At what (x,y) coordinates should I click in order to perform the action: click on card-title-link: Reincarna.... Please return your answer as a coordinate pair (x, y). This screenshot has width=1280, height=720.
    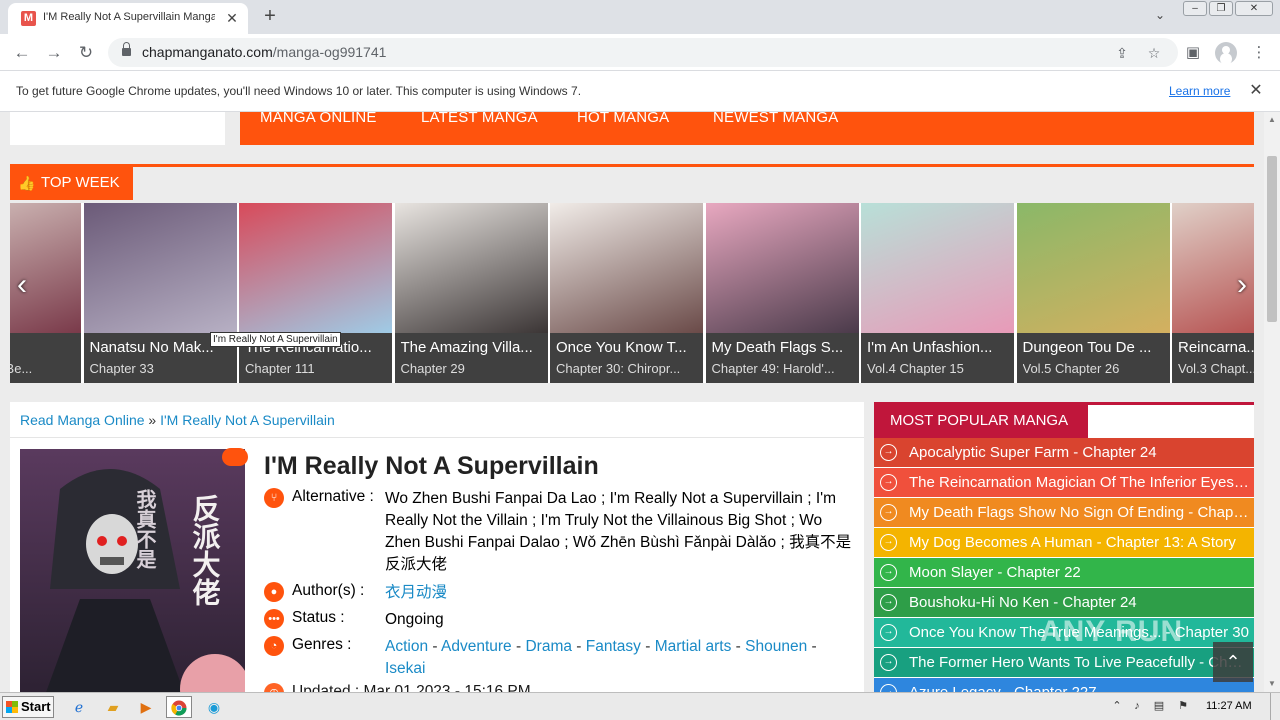
    Looking at the image, I should click on (1216, 347).